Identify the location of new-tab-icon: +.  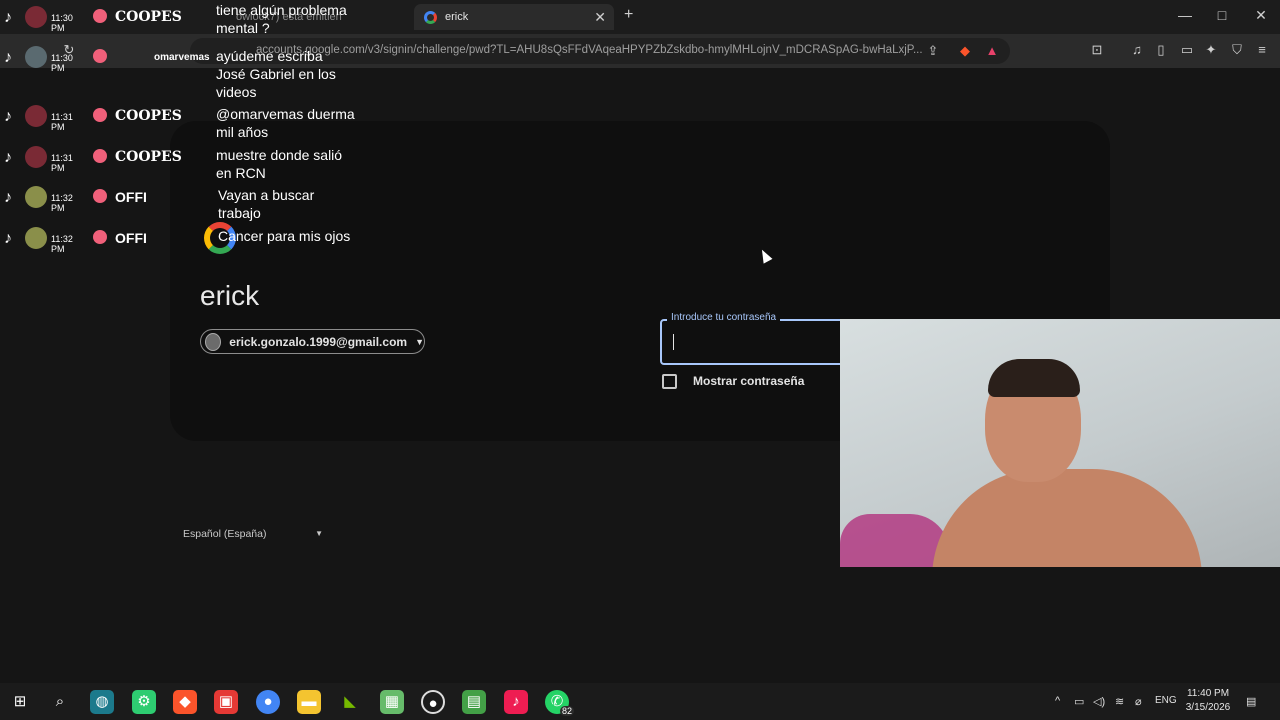
(628, 15).